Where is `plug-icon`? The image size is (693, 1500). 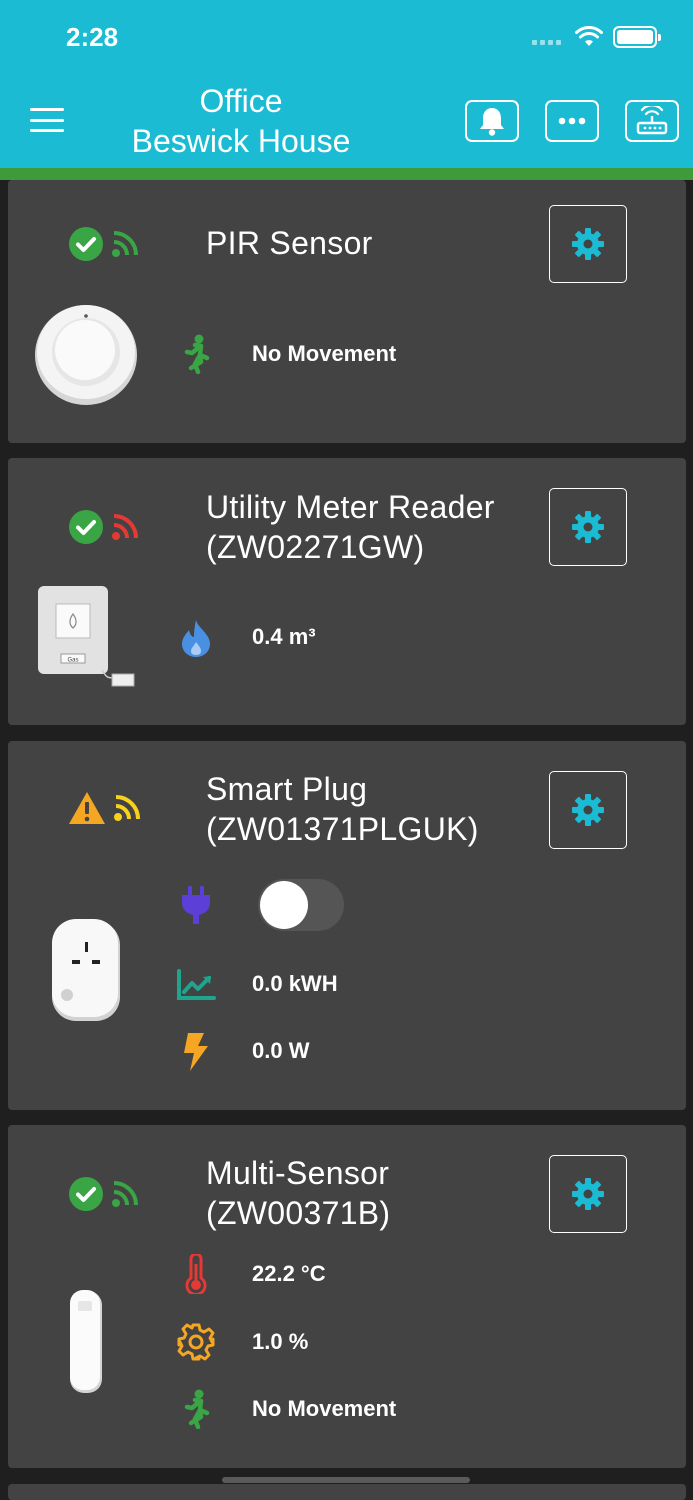
plug-icon is located at coordinates (196, 905).